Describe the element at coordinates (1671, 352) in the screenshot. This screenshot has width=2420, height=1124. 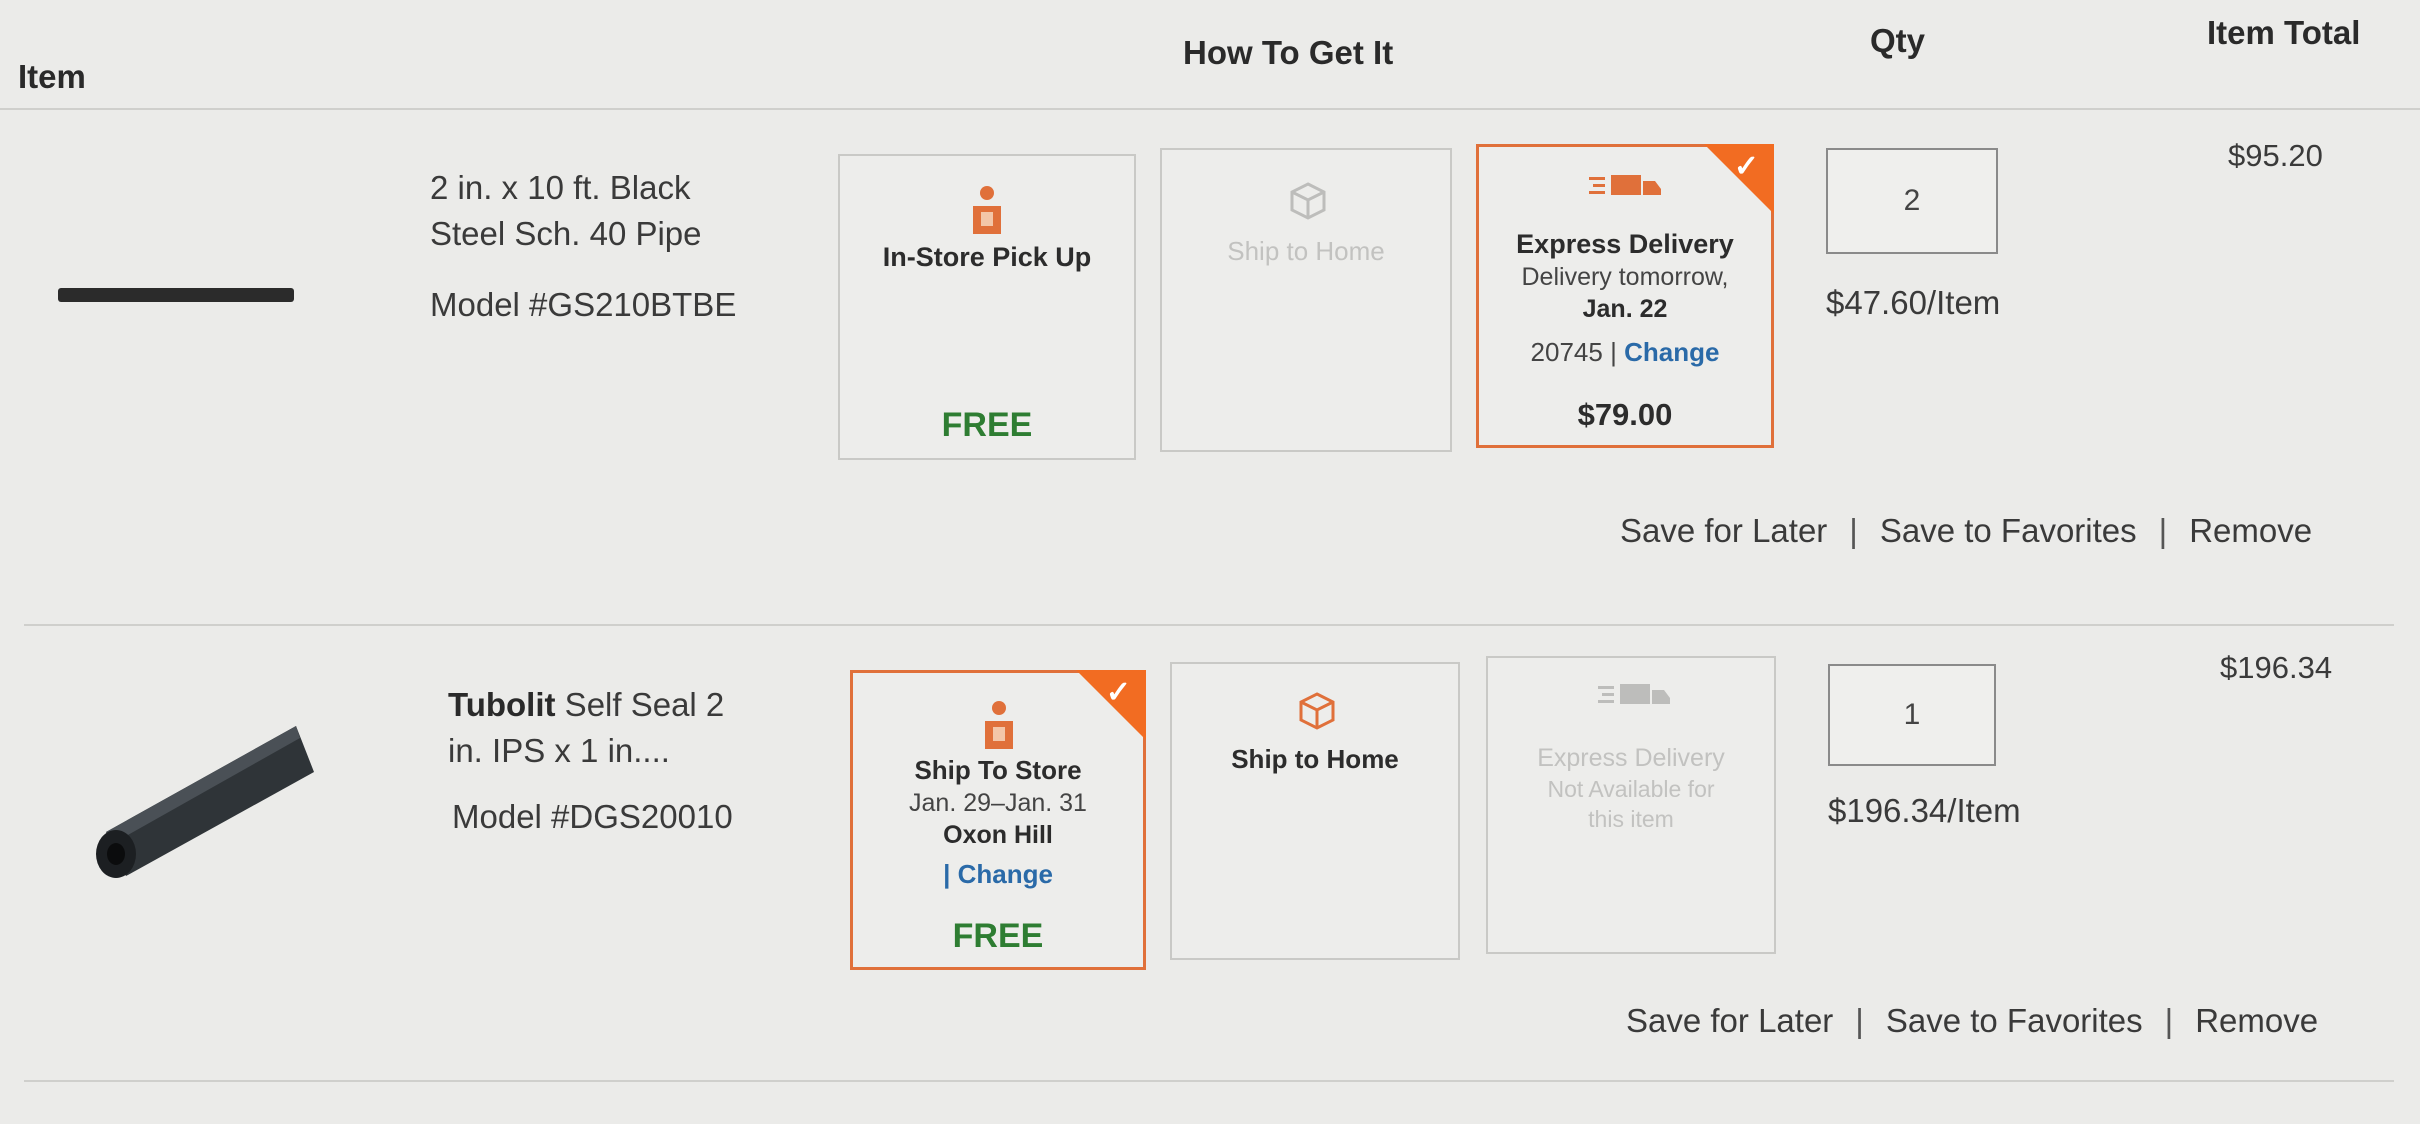
I see `change-zip-link: Change` at that location.